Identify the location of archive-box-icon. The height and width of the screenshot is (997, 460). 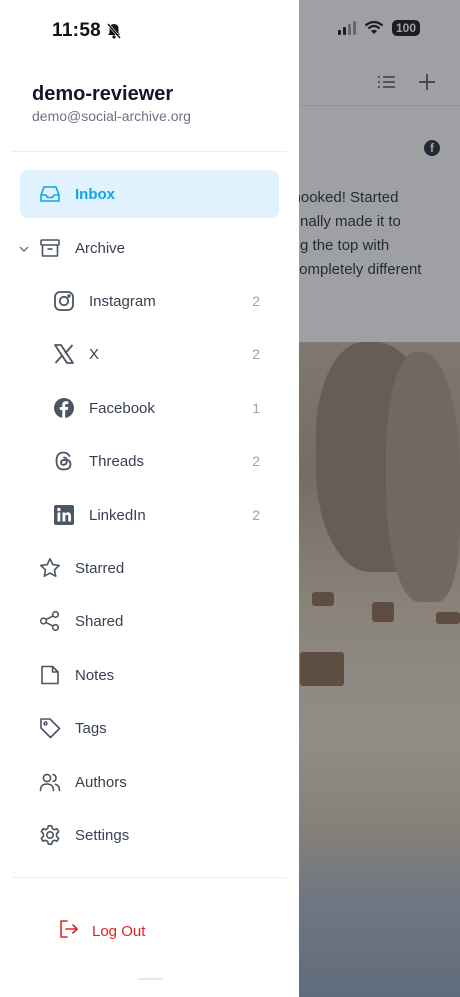
(50, 248).